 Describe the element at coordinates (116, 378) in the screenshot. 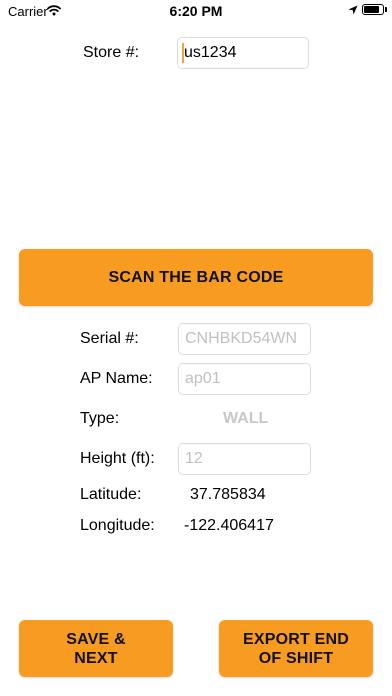

I see `ap-name-label: AP Name:` at that location.